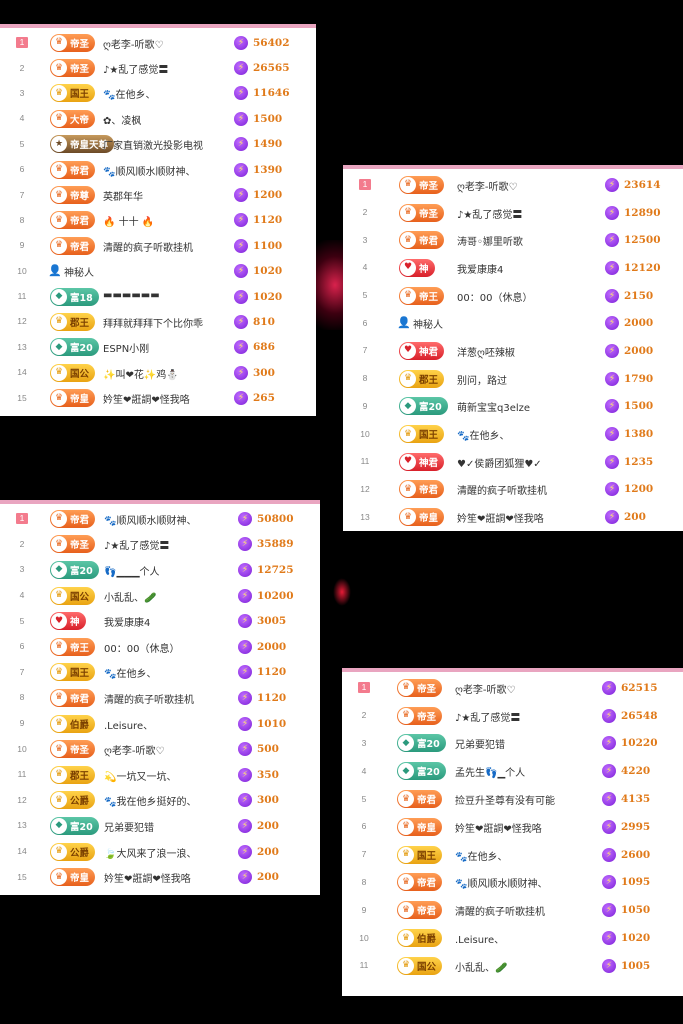 The width and height of the screenshot is (683, 1024). I want to click on leaderboard-row: 10 ♛ 帝圣 ღ老李-听歌♡ ⚡ 500, so click(160, 749).